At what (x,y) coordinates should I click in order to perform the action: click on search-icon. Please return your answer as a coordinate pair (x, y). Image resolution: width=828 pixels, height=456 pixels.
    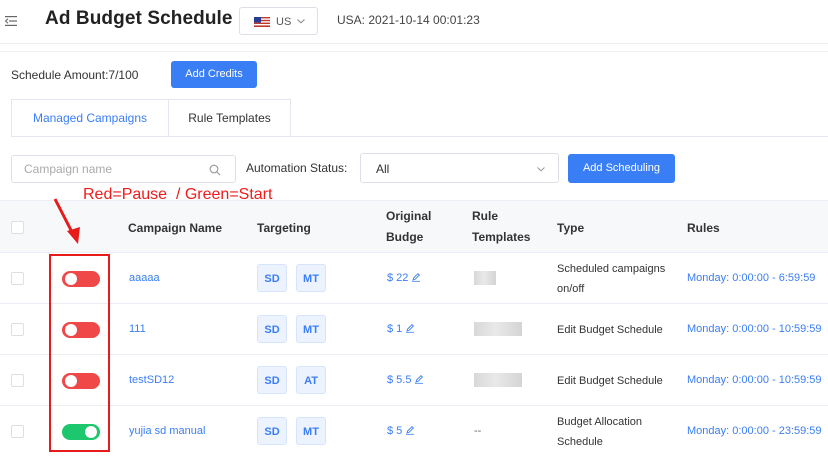
    Looking at the image, I should click on (215, 170).